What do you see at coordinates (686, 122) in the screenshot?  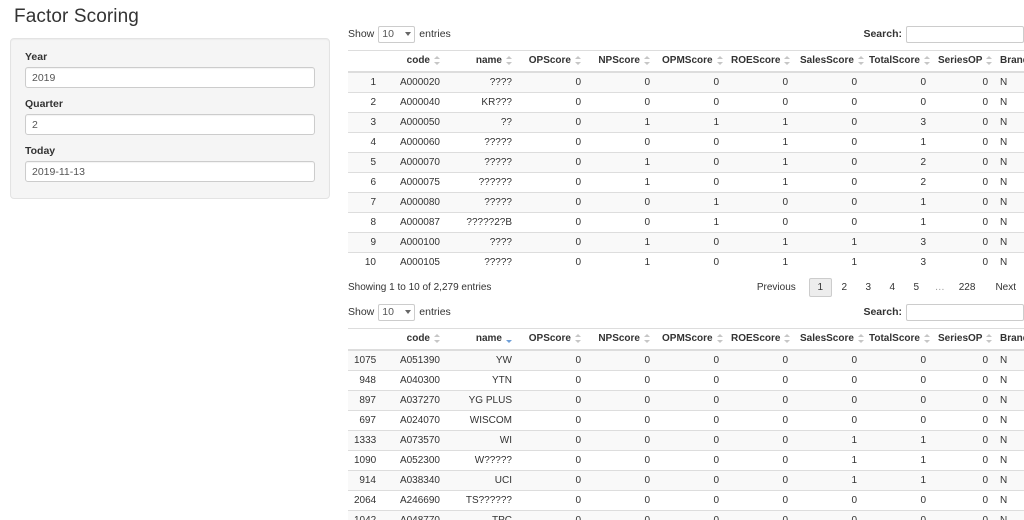 I see `table-row: 3A000050??0111030N20192` at bounding box center [686, 122].